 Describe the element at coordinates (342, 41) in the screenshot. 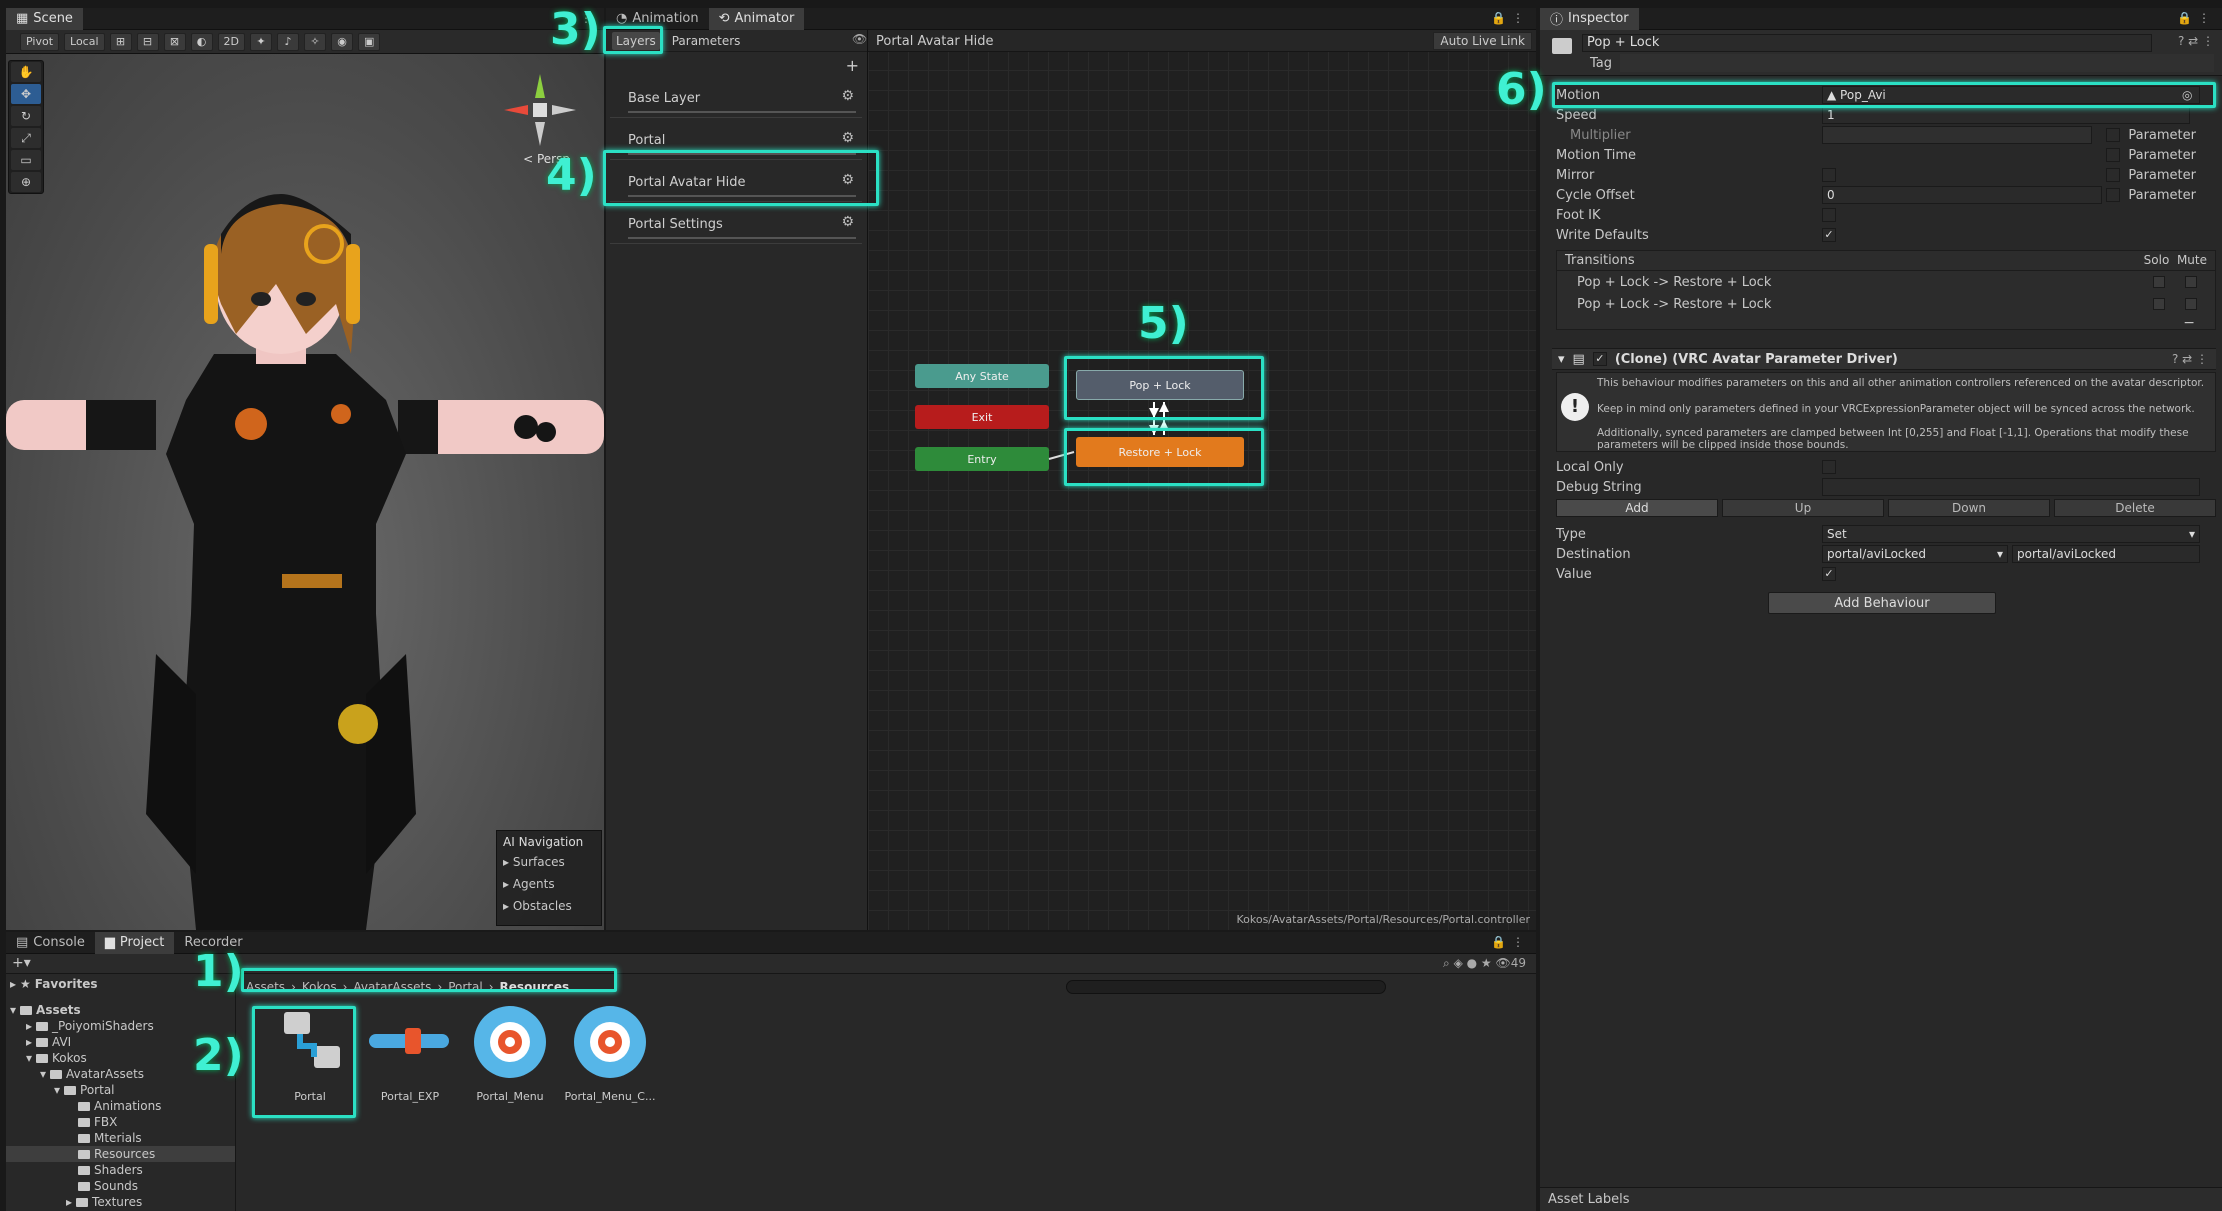

I see `visibility-icon: ◉` at that location.